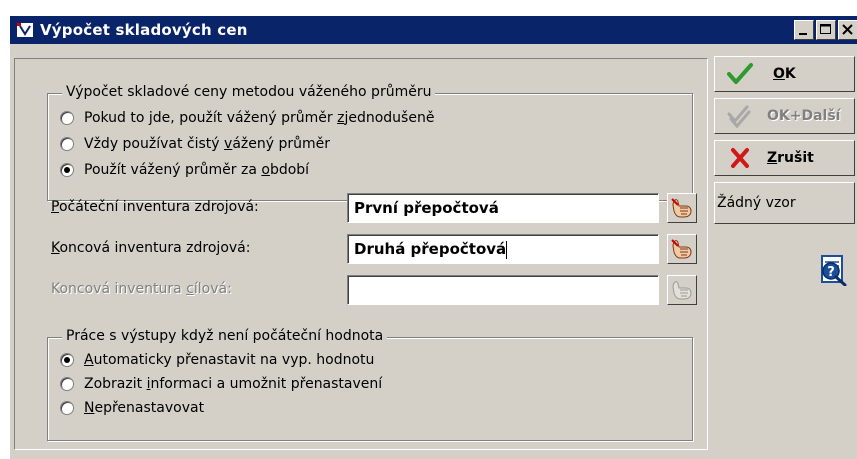 This screenshot has height=459, width=857. What do you see at coordinates (433, 30) in the screenshot?
I see `title-bar: Výpočet skladových cen` at bounding box center [433, 30].